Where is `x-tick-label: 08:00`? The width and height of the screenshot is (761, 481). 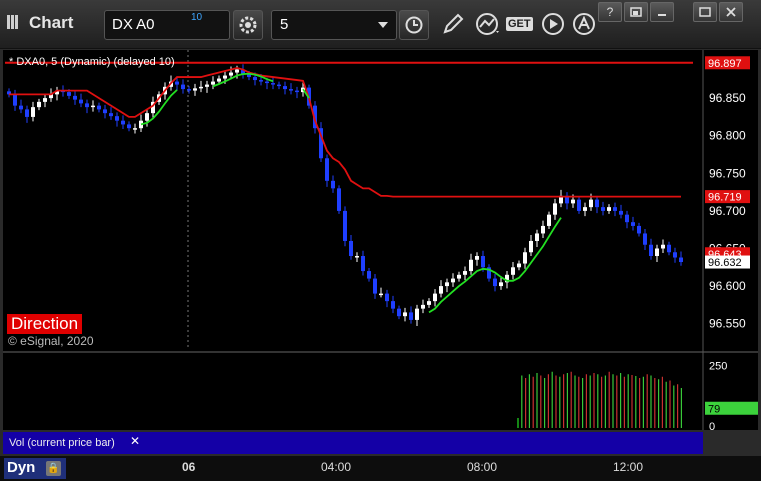
x-tick-label: 08:00 is located at coordinates (482, 467).